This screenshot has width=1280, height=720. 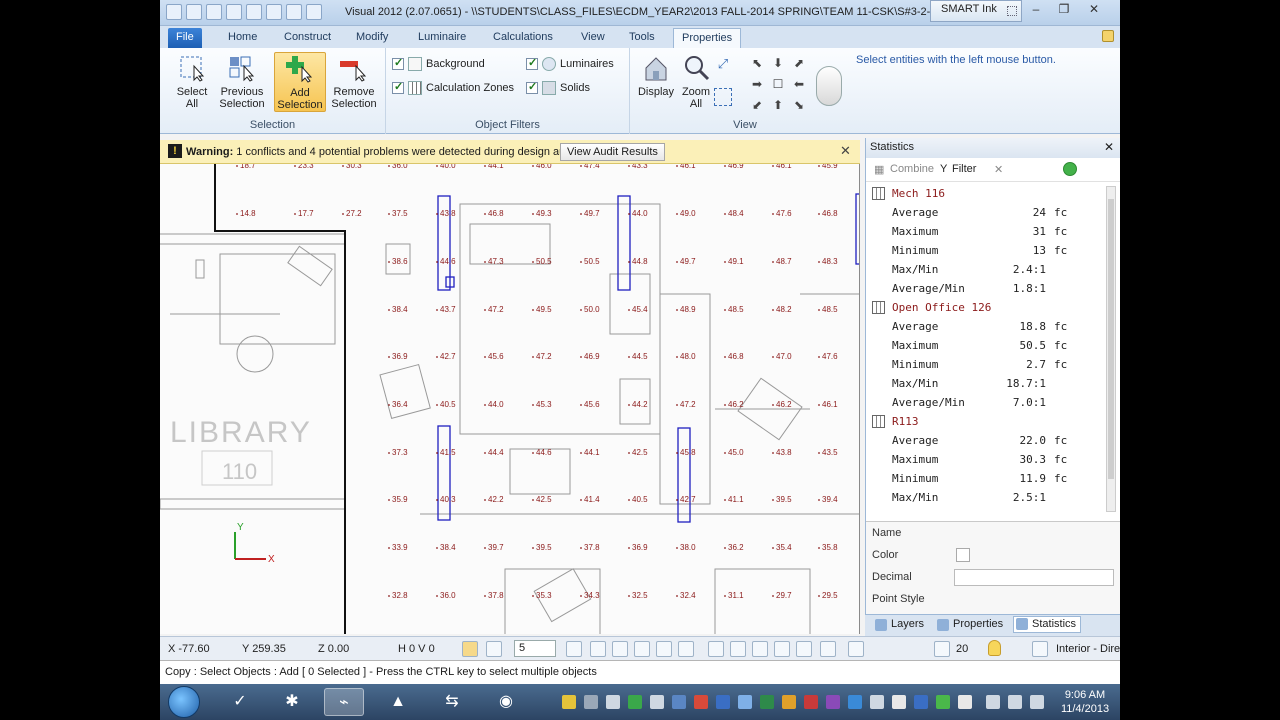 What do you see at coordinates (799, 105) in the screenshot?
I see `arrow-down-right-icon: ⬊` at bounding box center [799, 105].